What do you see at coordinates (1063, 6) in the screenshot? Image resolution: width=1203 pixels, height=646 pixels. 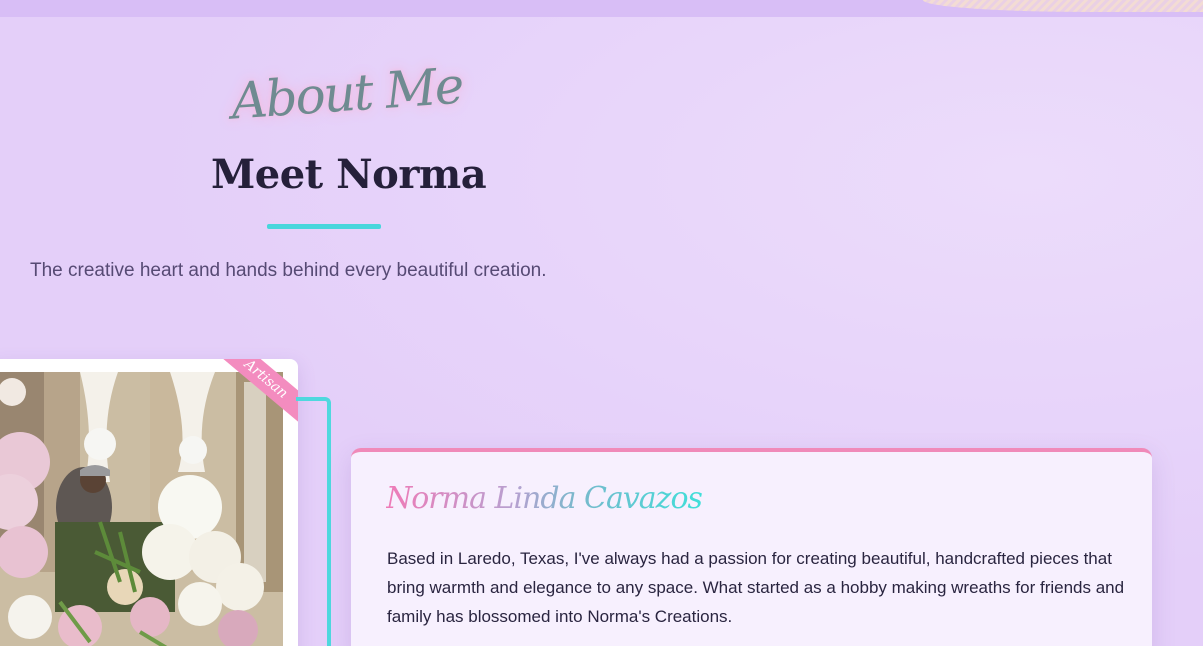 I see `decorative-stripes` at bounding box center [1063, 6].